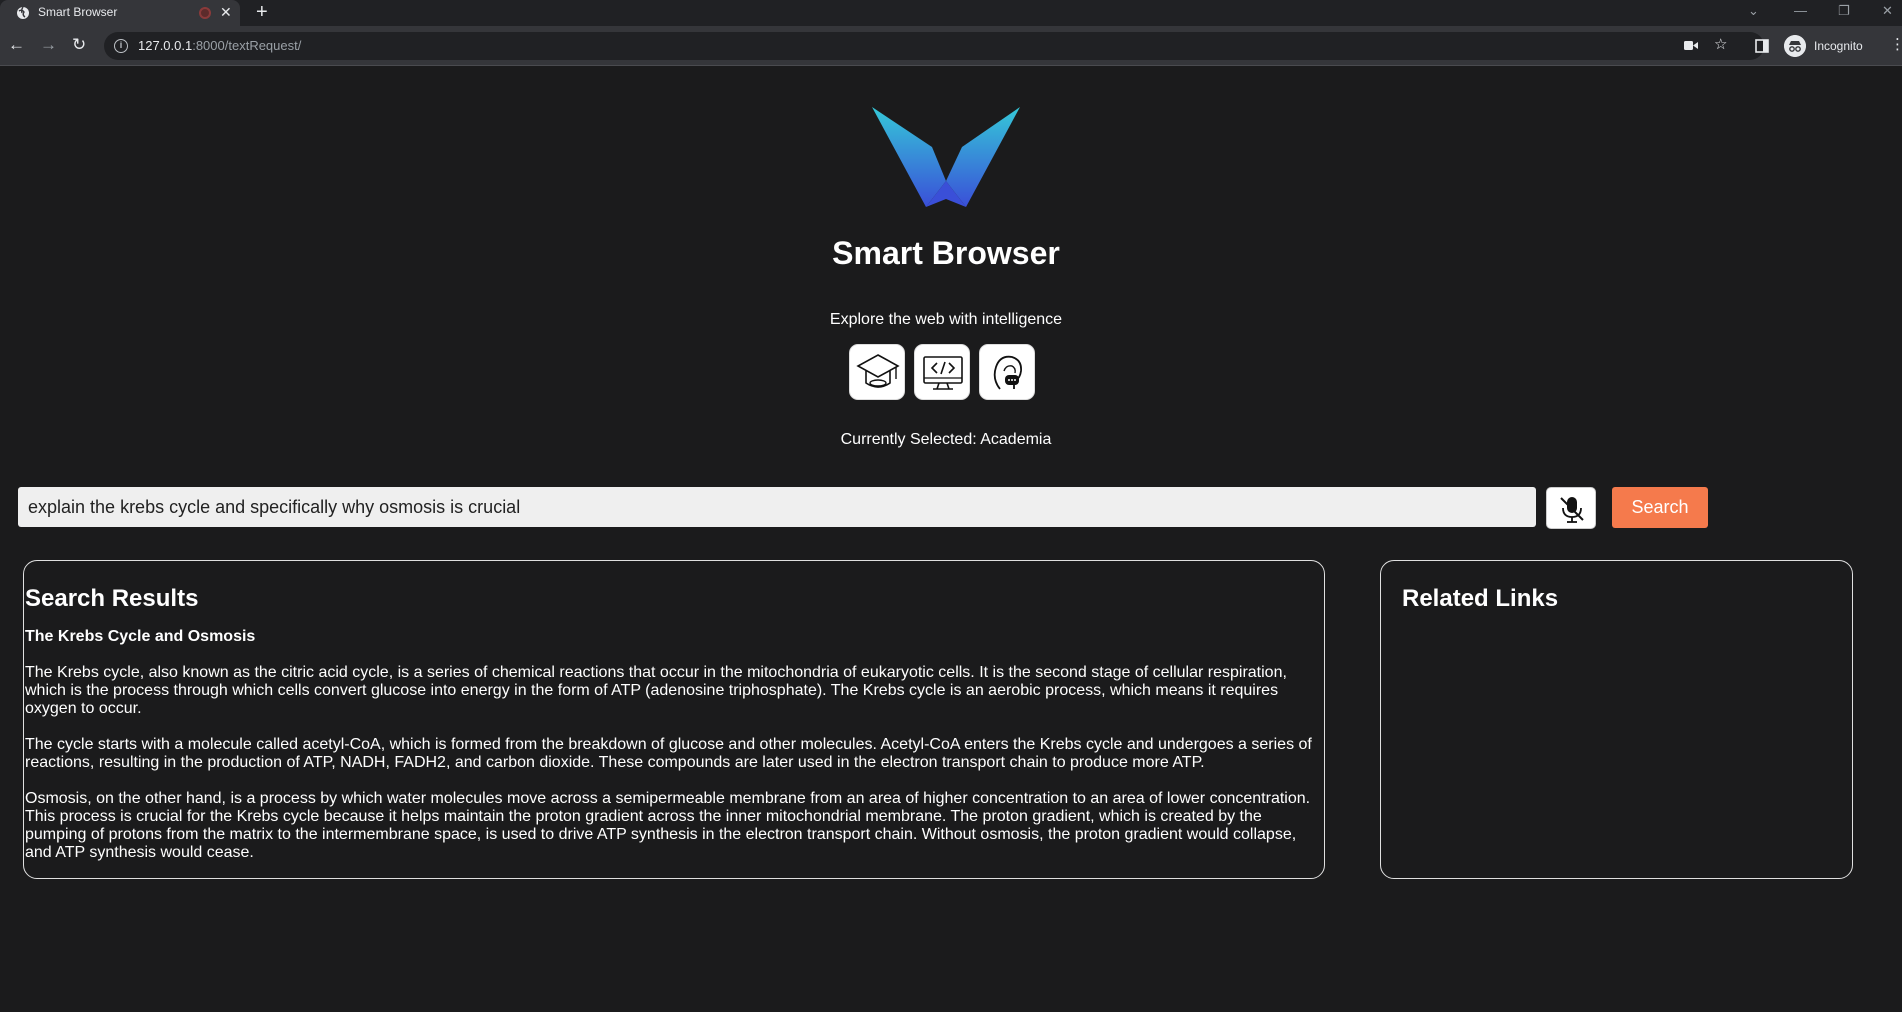 Image resolution: width=1902 pixels, height=1012 pixels. I want to click on logo, so click(946, 157).